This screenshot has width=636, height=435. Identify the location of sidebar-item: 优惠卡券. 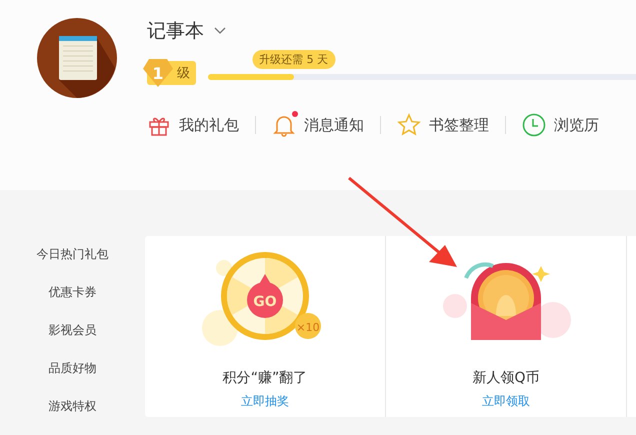
(72, 303).